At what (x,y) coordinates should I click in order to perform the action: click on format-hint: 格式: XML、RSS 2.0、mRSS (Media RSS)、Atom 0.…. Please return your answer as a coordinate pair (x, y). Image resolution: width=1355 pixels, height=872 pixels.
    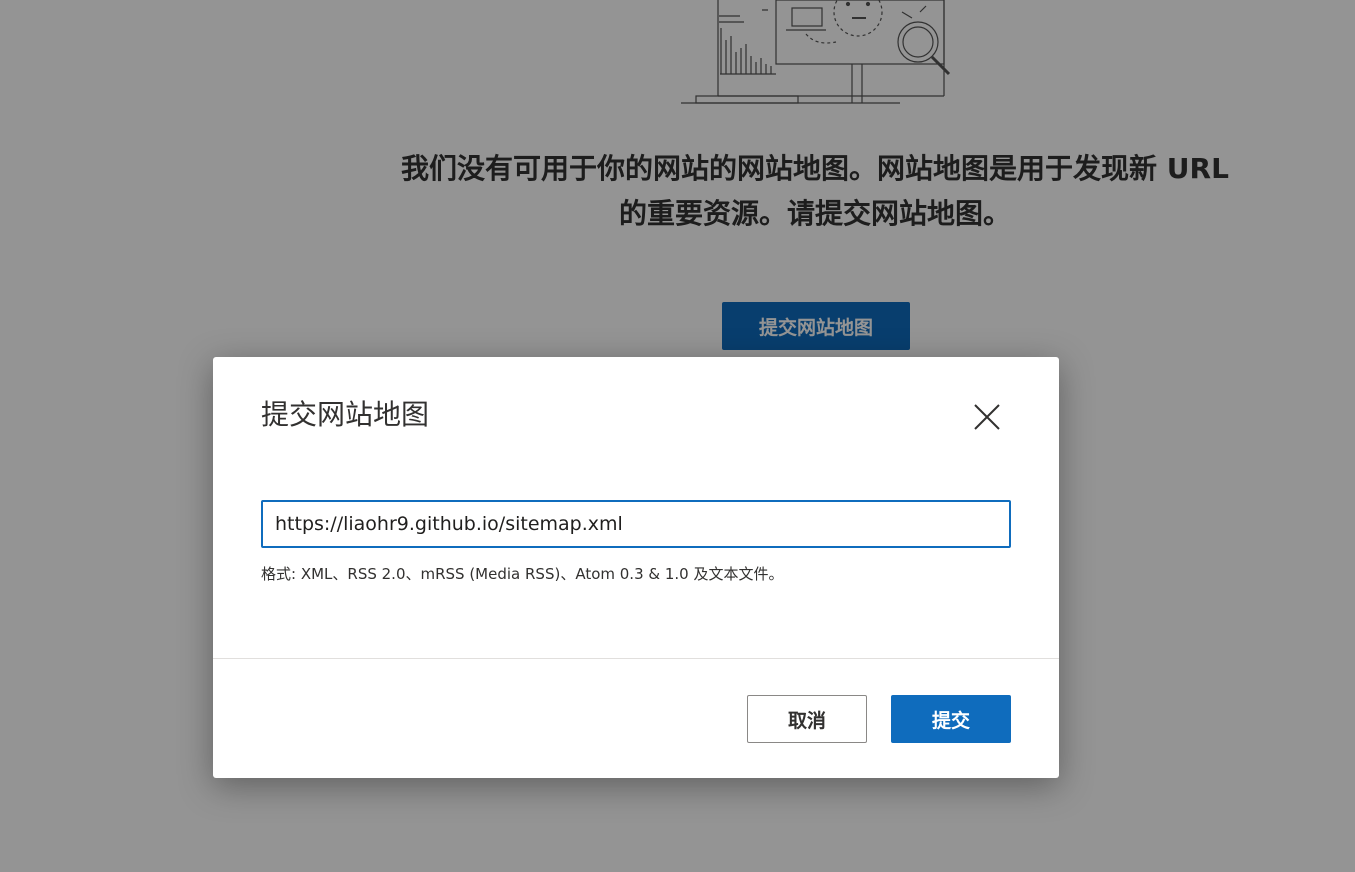
    Looking at the image, I should click on (522, 574).